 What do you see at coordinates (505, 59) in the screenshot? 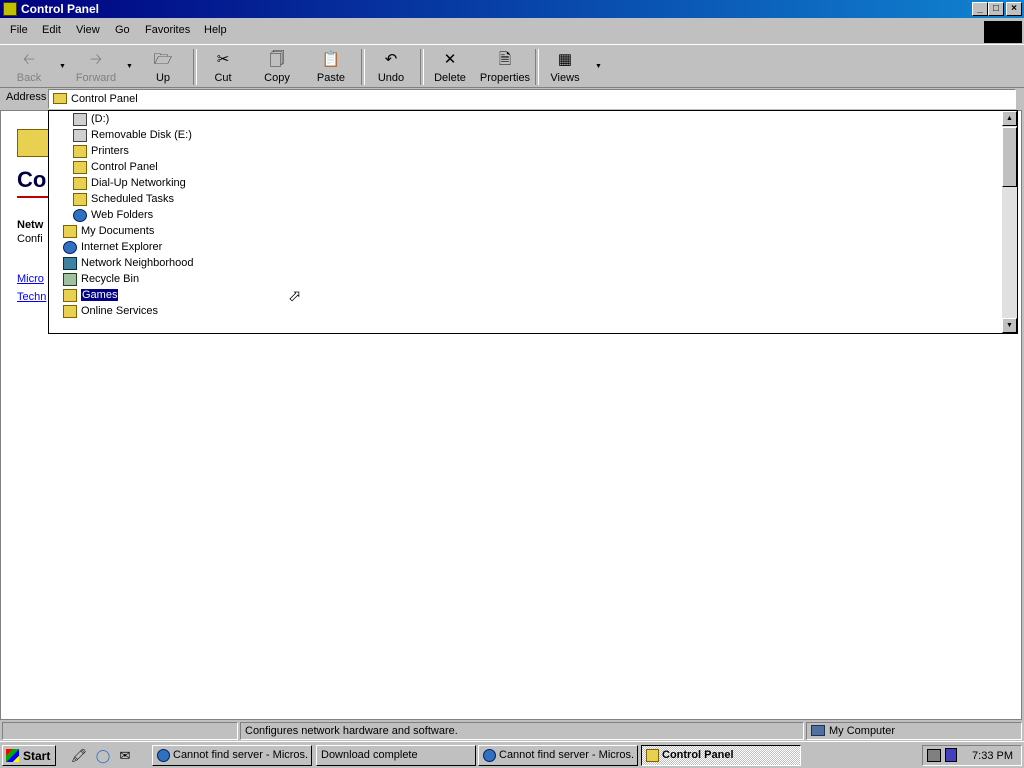
I see `properties-icon: 🗎` at bounding box center [505, 59].